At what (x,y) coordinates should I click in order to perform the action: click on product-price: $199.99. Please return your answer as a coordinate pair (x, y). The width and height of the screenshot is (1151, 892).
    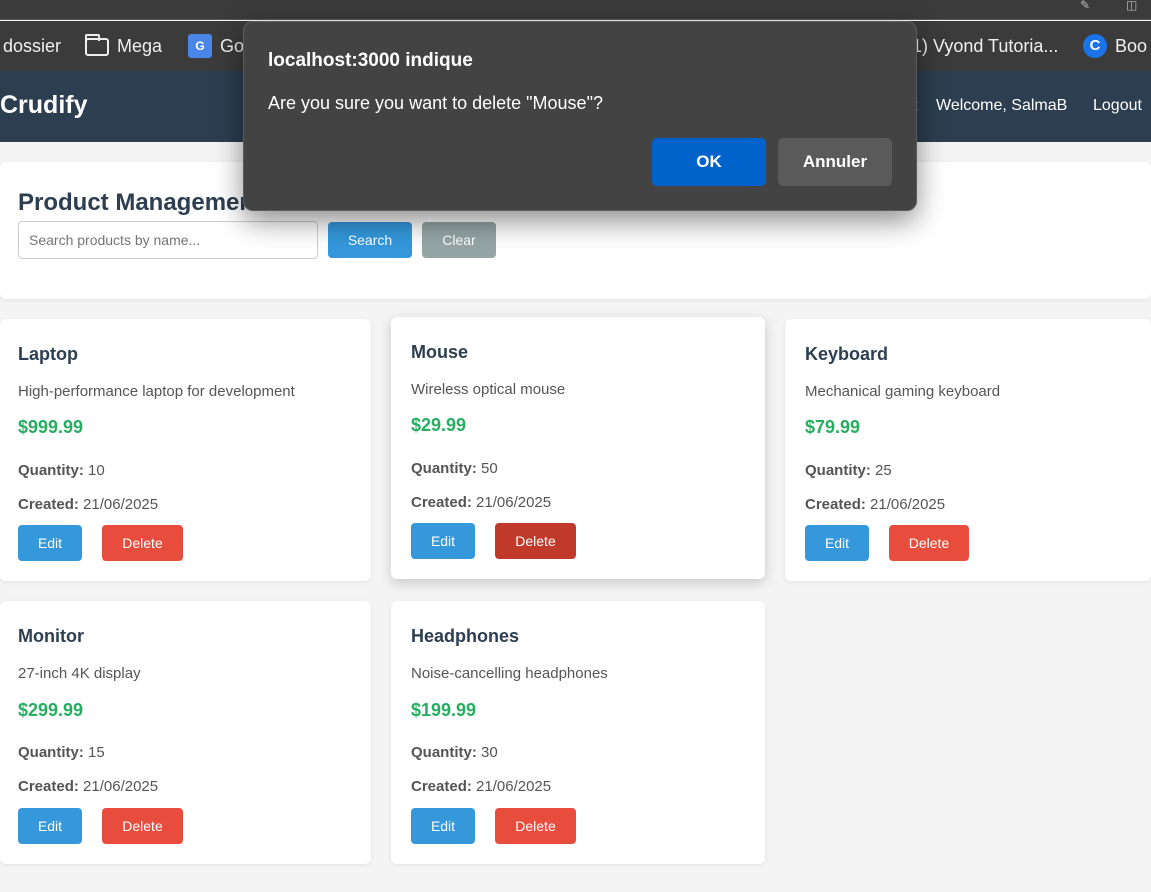
    Looking at the image, I should click on (444, 710).